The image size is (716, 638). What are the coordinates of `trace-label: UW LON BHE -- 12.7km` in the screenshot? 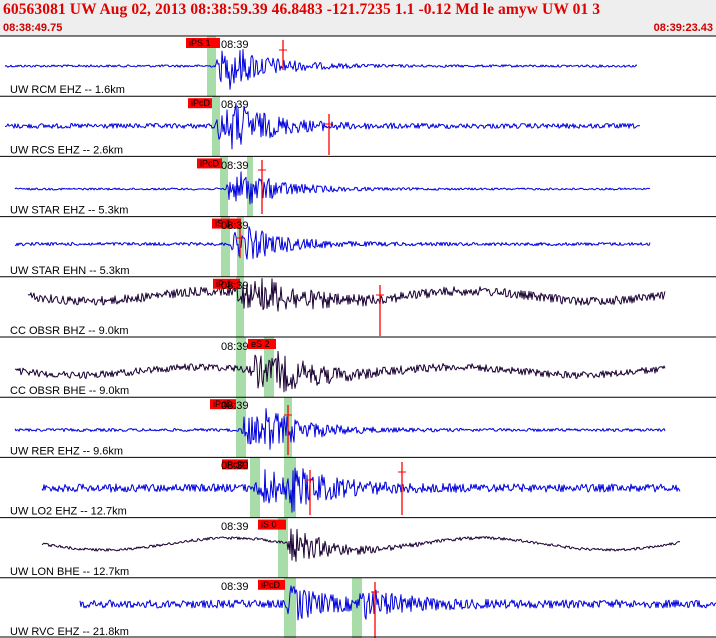 It's located at (69, 572).